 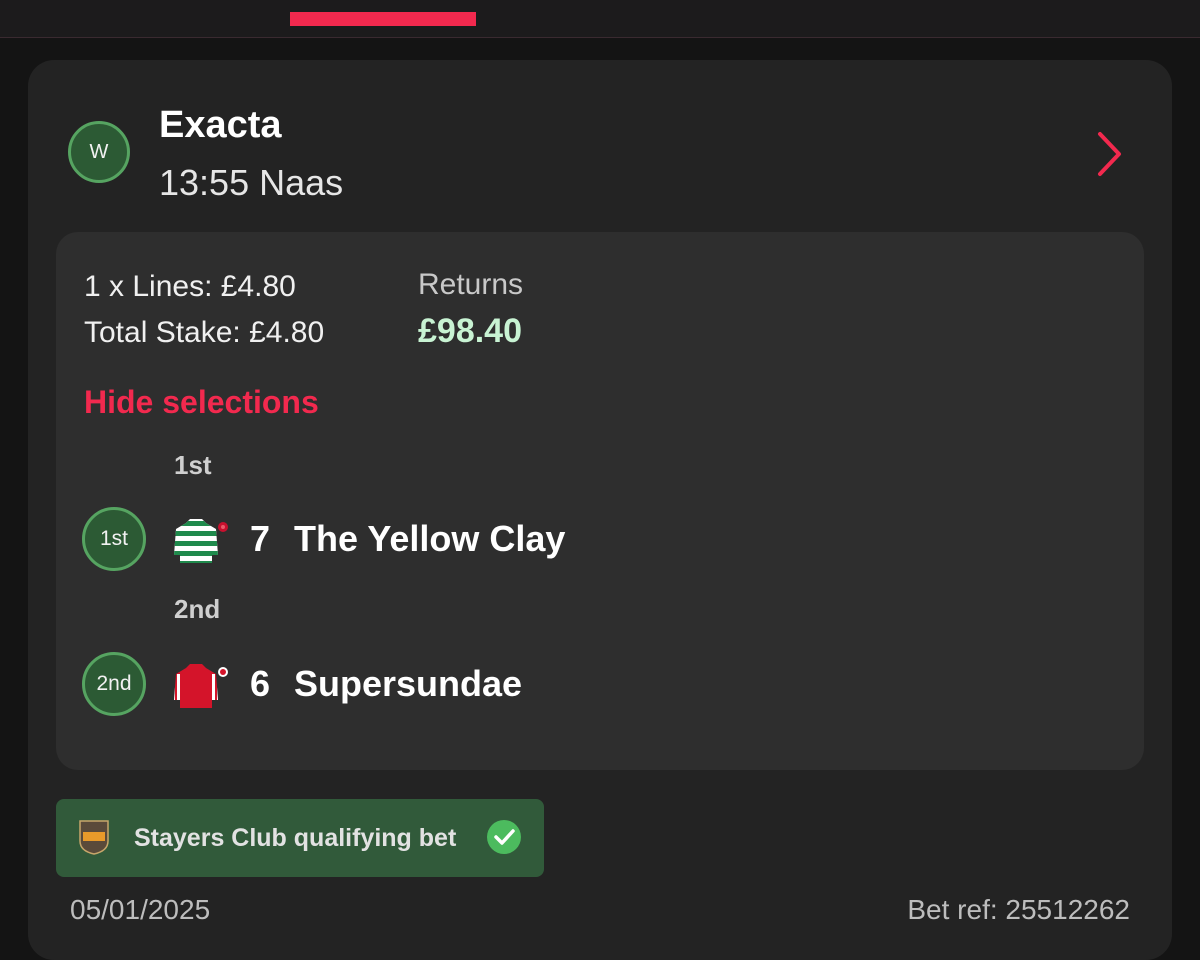 What do you see at coordinates (190, 286) in the screenshot?
I see `lines-text: 1 x Lines: £4.80` at bounding box center [190, 286].